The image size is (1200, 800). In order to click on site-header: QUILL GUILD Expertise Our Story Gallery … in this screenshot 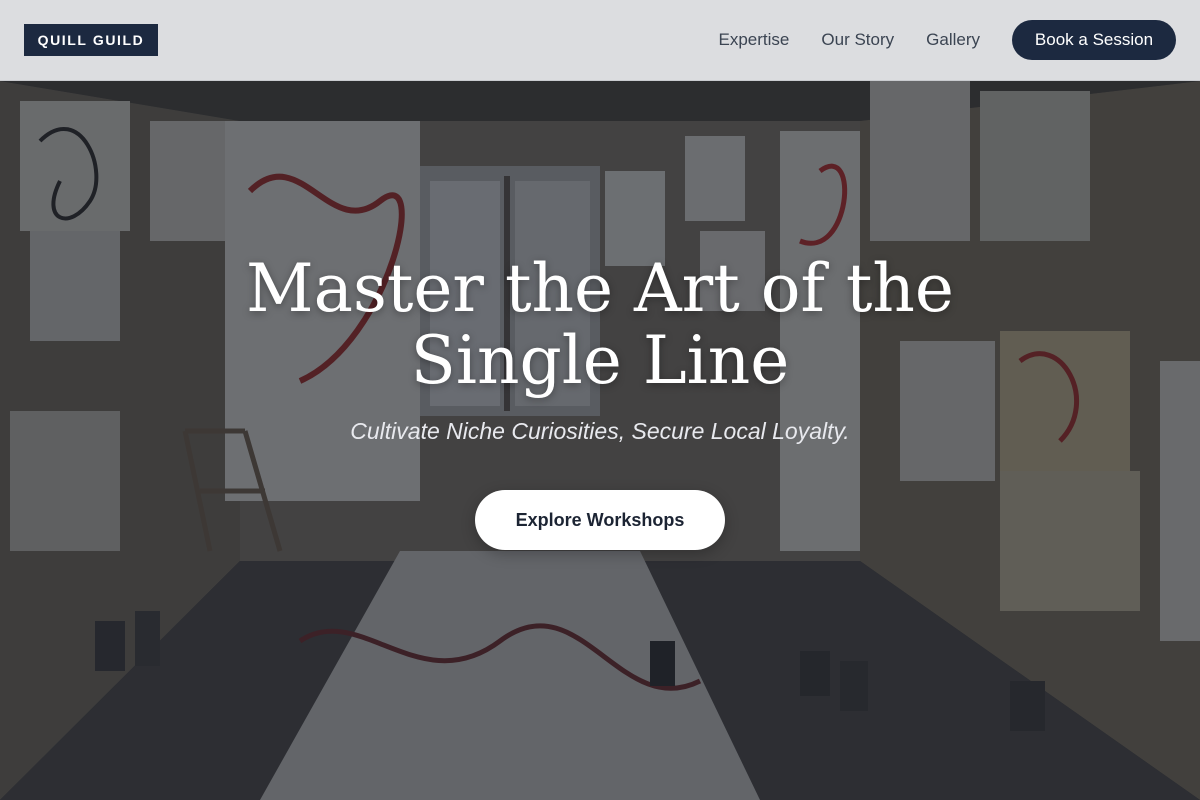, I will do `click(600, 40)`.